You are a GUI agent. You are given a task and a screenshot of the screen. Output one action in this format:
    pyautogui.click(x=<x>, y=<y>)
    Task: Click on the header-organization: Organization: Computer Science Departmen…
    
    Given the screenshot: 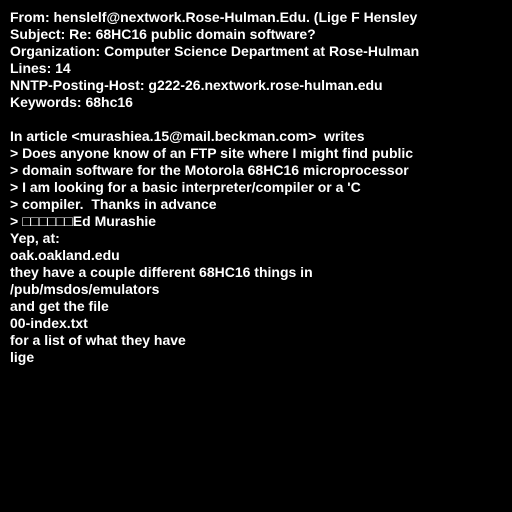 What is the action you would take?
    pyautogui.click(x=215, y=51)
    